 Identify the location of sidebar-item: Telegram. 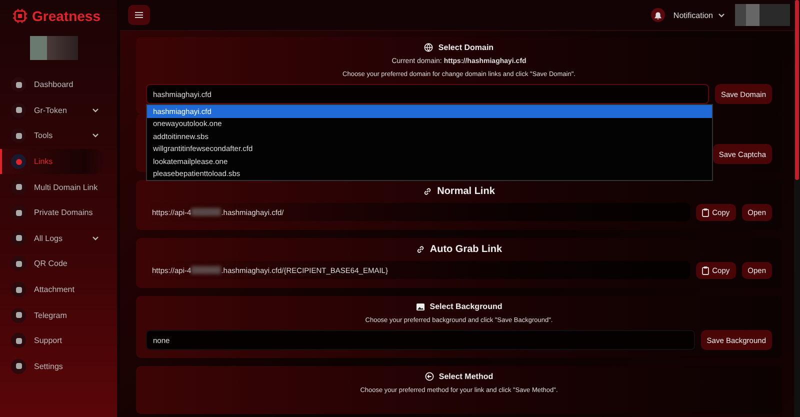
(58, 315).